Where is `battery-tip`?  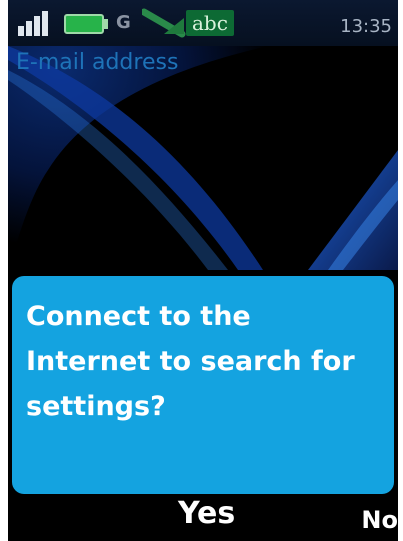 battery-tip is located at coordinates (106, 24).